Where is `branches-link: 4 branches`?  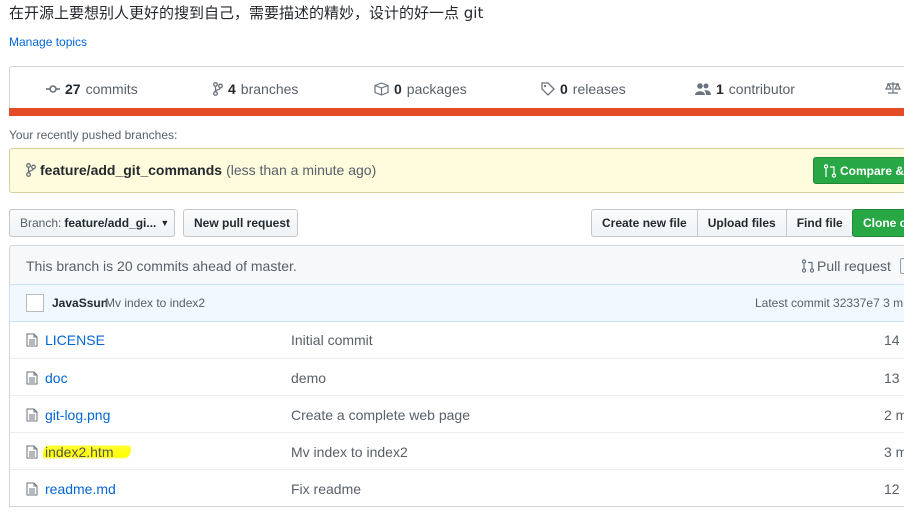 branches-link: 4 branches is located at coordinates (255, 89).